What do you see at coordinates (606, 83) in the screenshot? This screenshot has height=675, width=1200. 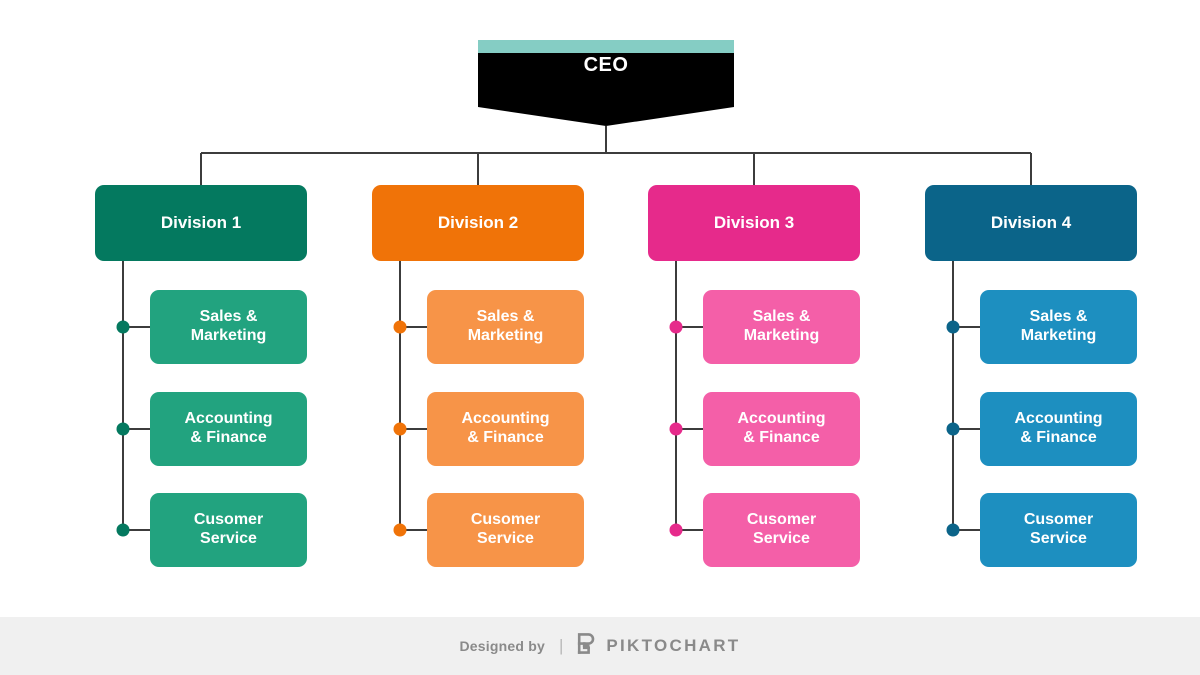 I see `ceo-node: CEO` at bounding box center [606, 83].